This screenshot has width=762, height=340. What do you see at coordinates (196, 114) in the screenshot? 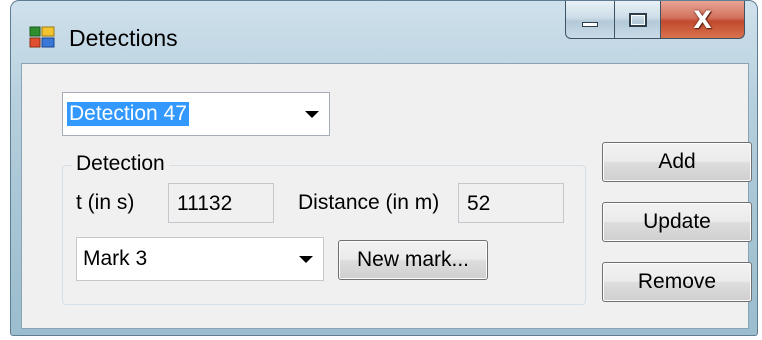
I see `detection-select: Detection 47` at bounding box center [196, 114].